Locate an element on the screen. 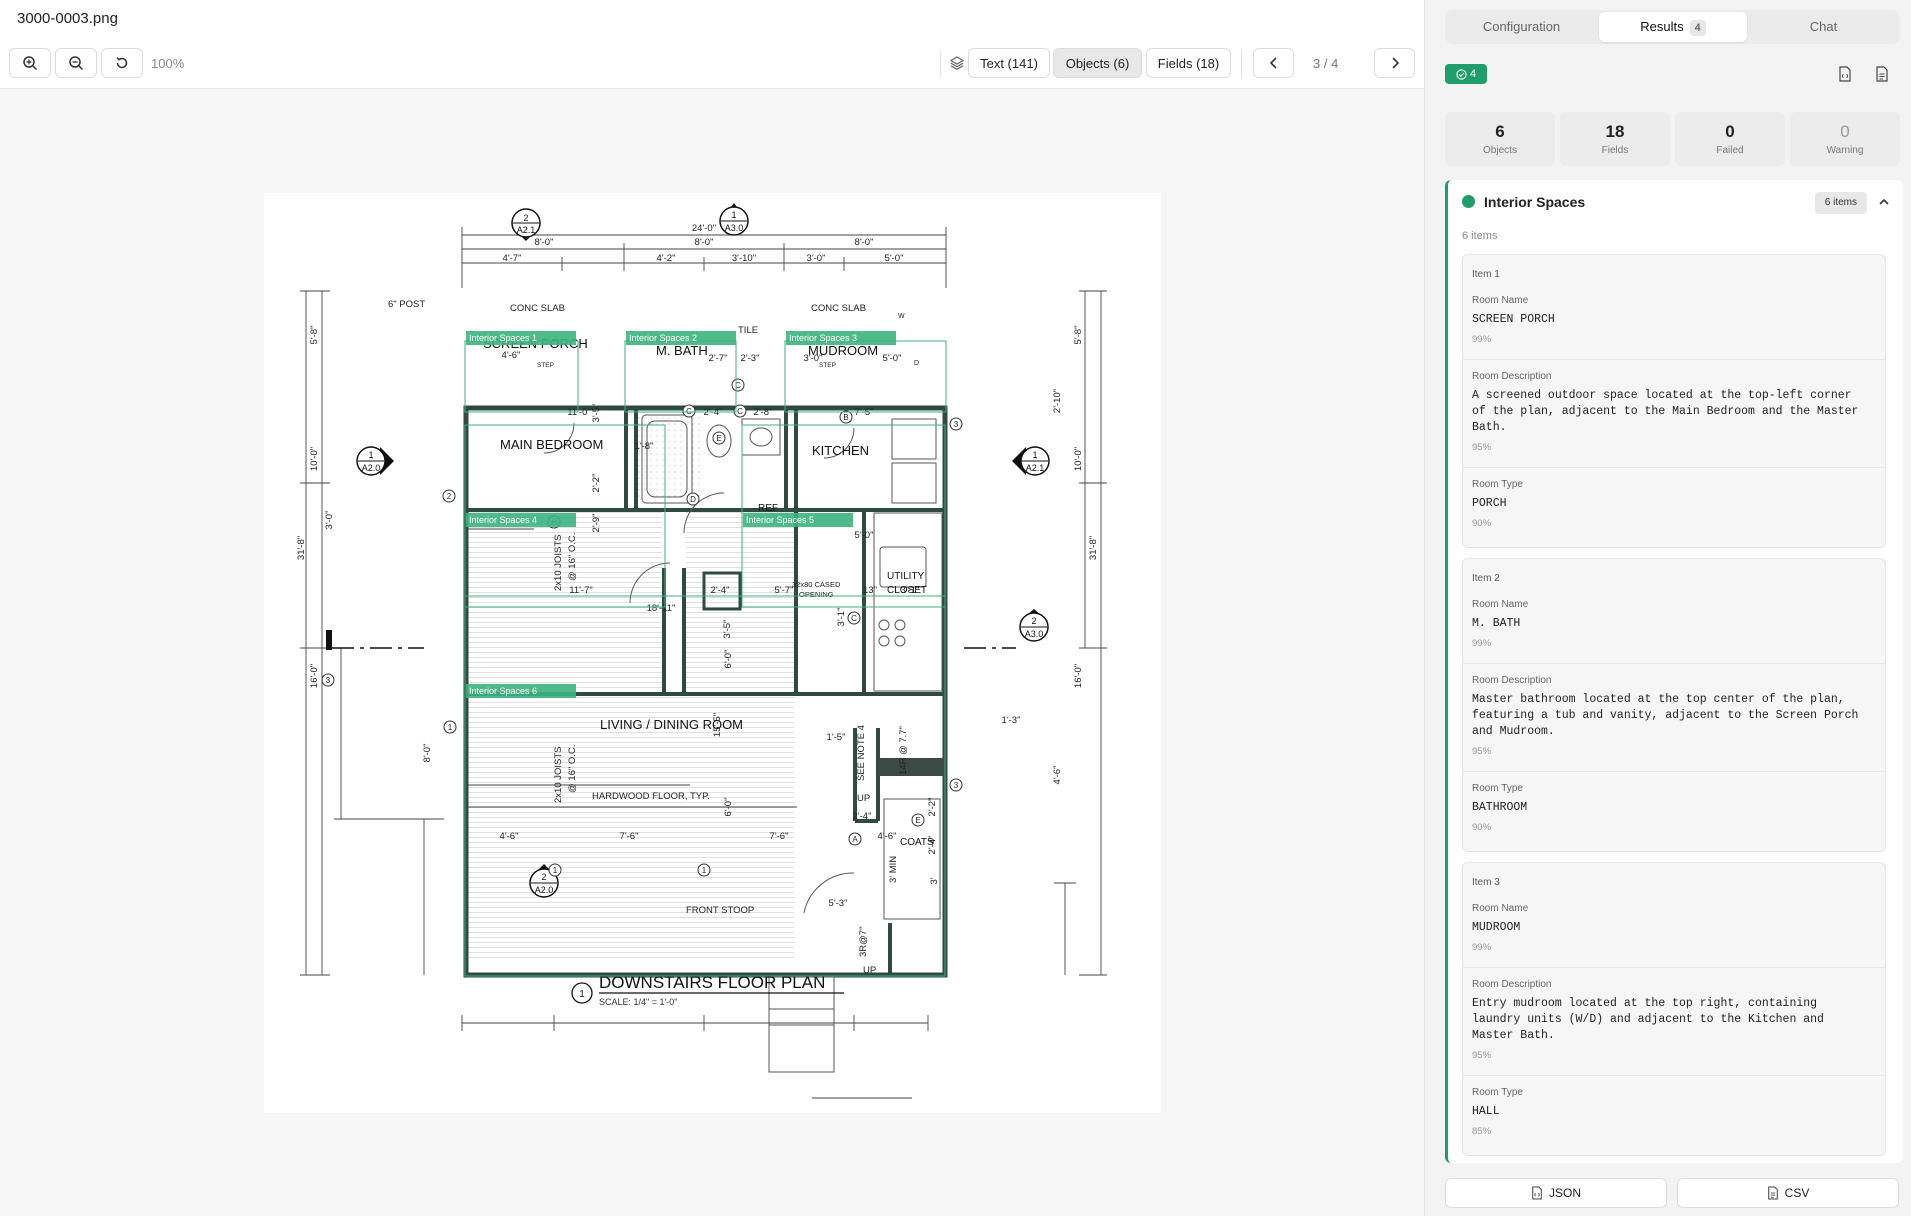  tab-configuration: Configuration is located at coordinates (1521, 27).